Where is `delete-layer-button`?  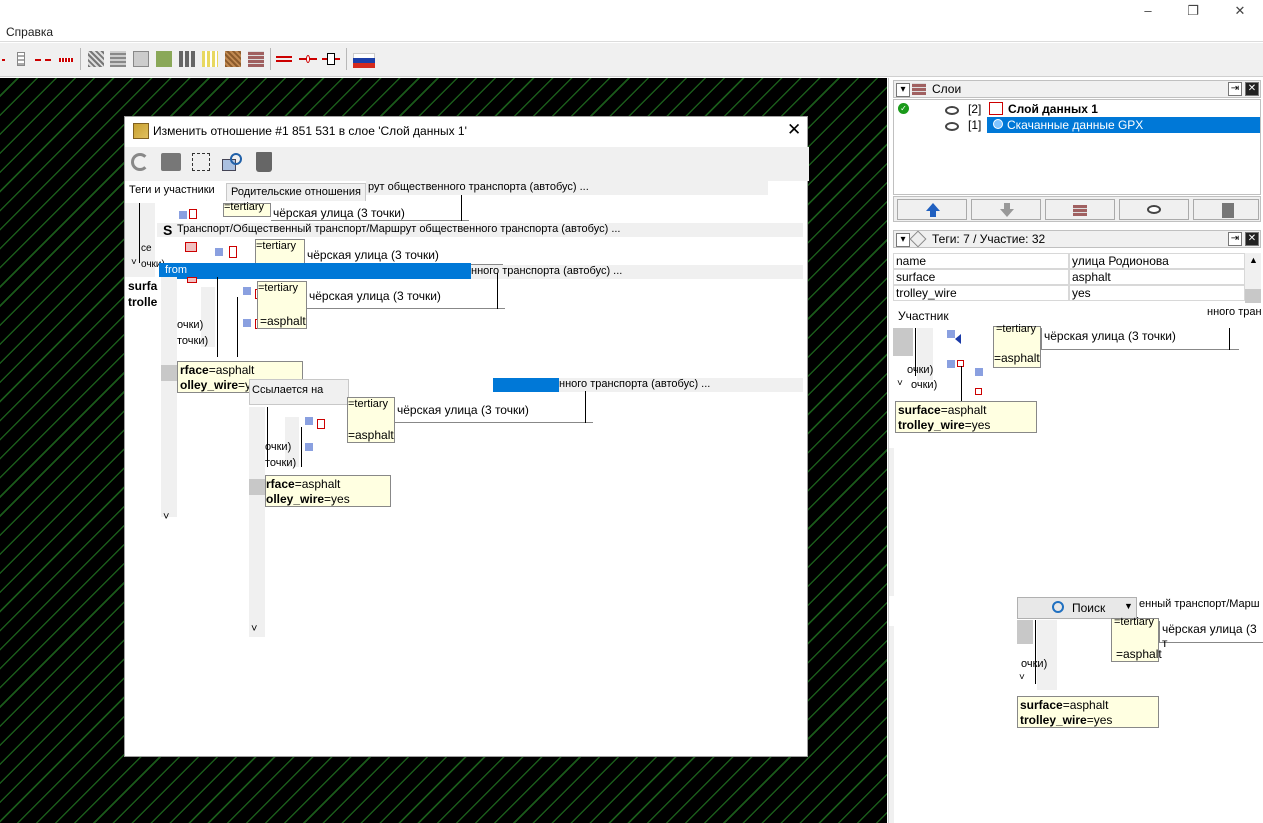 delete-layer-button is located at coordinates (1226, 209).